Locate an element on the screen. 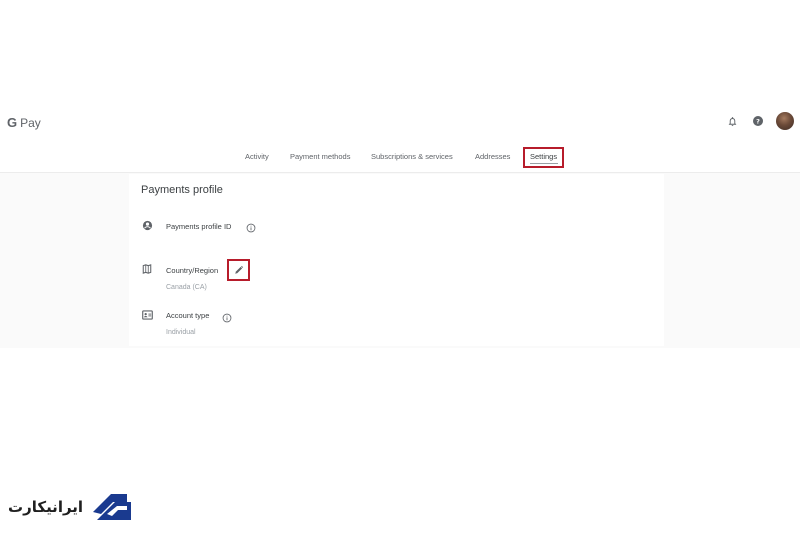  google-pay-logo: G Pay is located at coordinates (24, 122).